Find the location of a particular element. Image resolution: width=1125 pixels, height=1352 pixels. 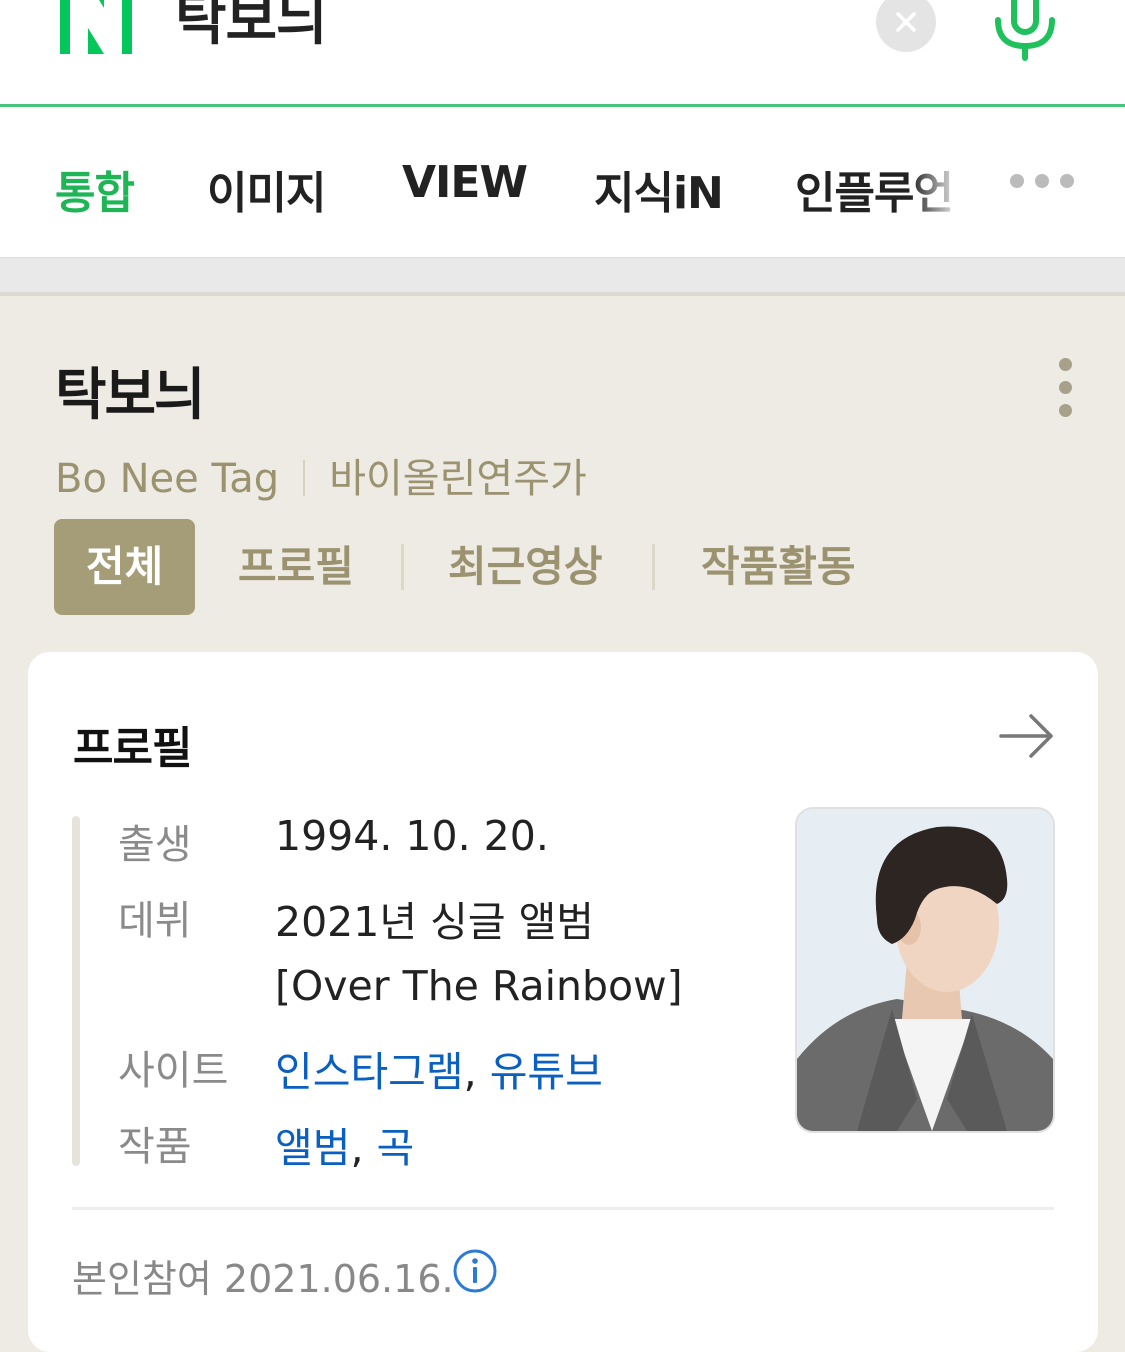

works-links: 앨범, 곡 is located at coordinates (344, 1144).